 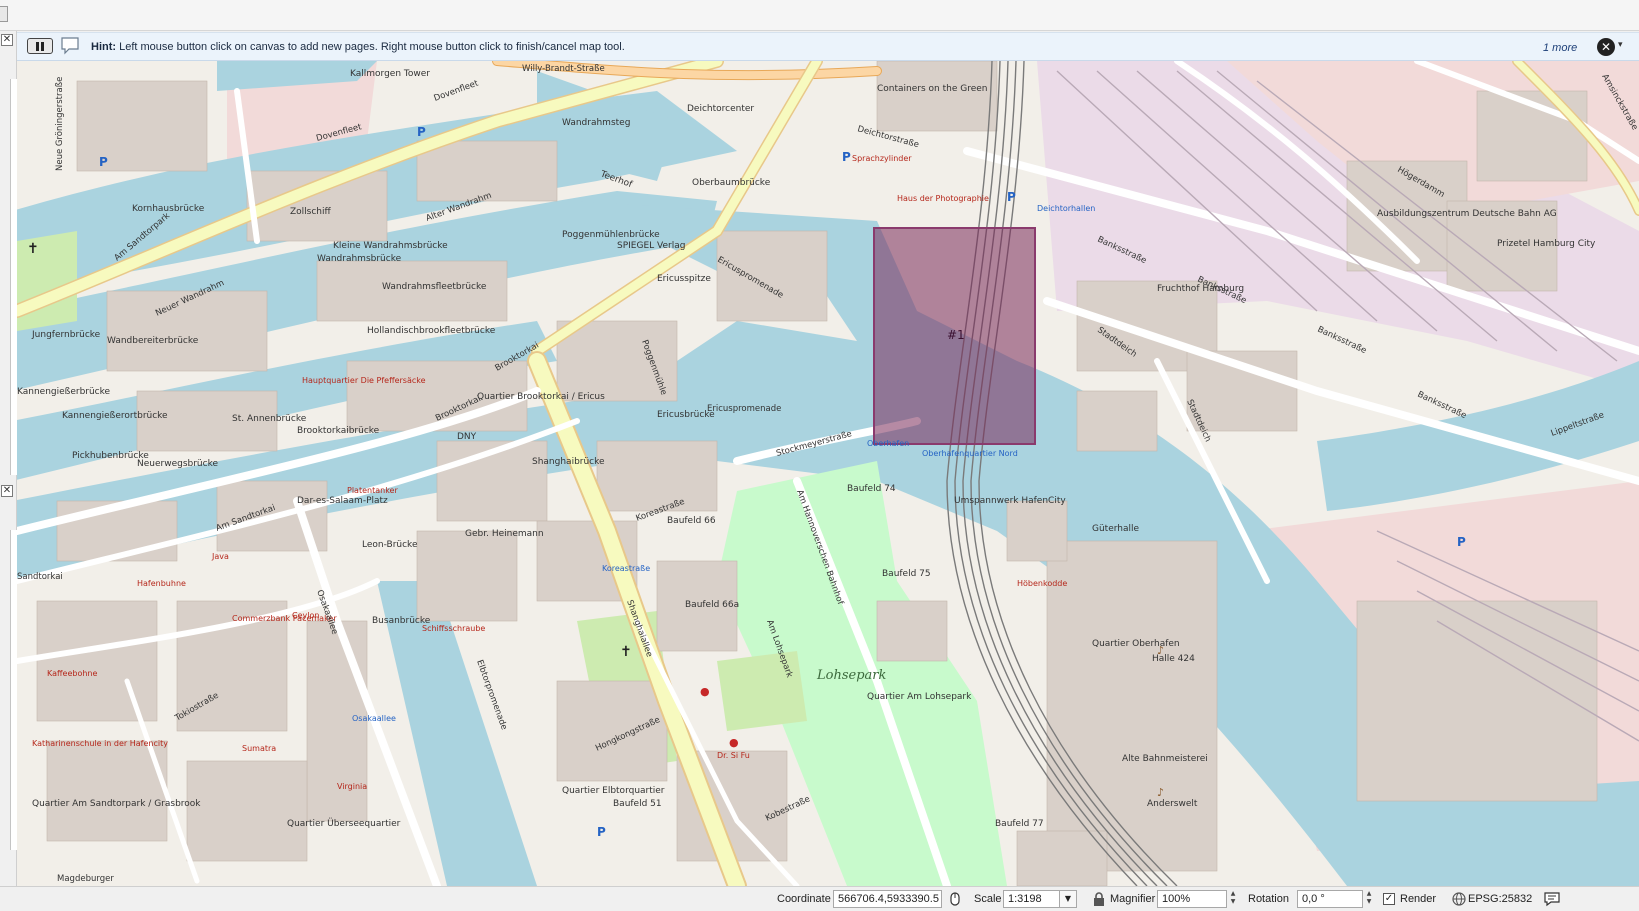 What do you see at coordinates (1192, 899) in the screenshot?
I see `magnifier-field: 100%` at bounding box center [1192, 899].